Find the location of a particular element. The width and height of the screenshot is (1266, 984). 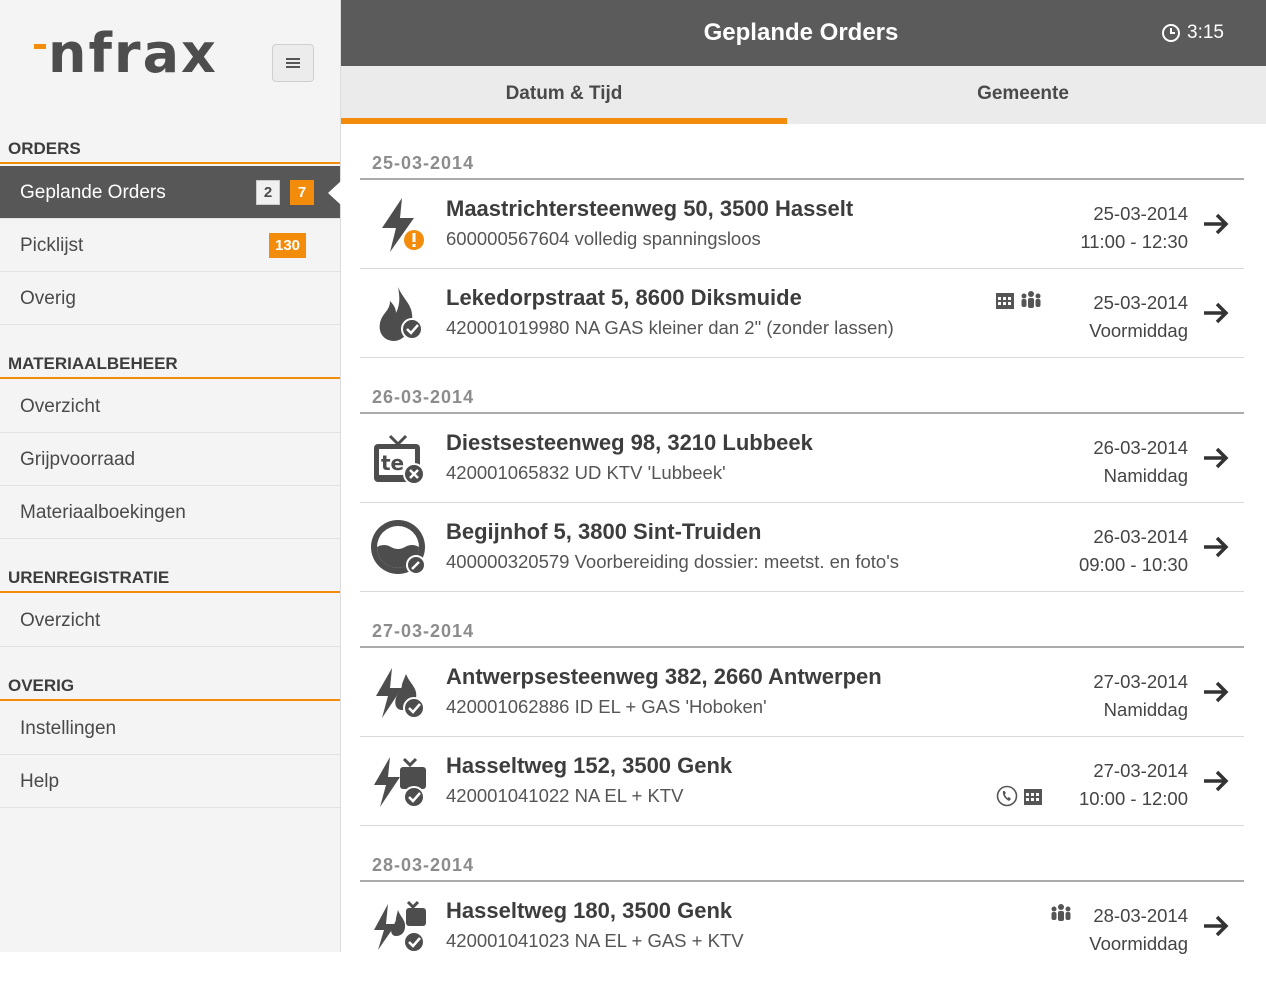

order-schedule: 25-03-2014 11:00 - 12:30 is located at coordinates (1134, 228).